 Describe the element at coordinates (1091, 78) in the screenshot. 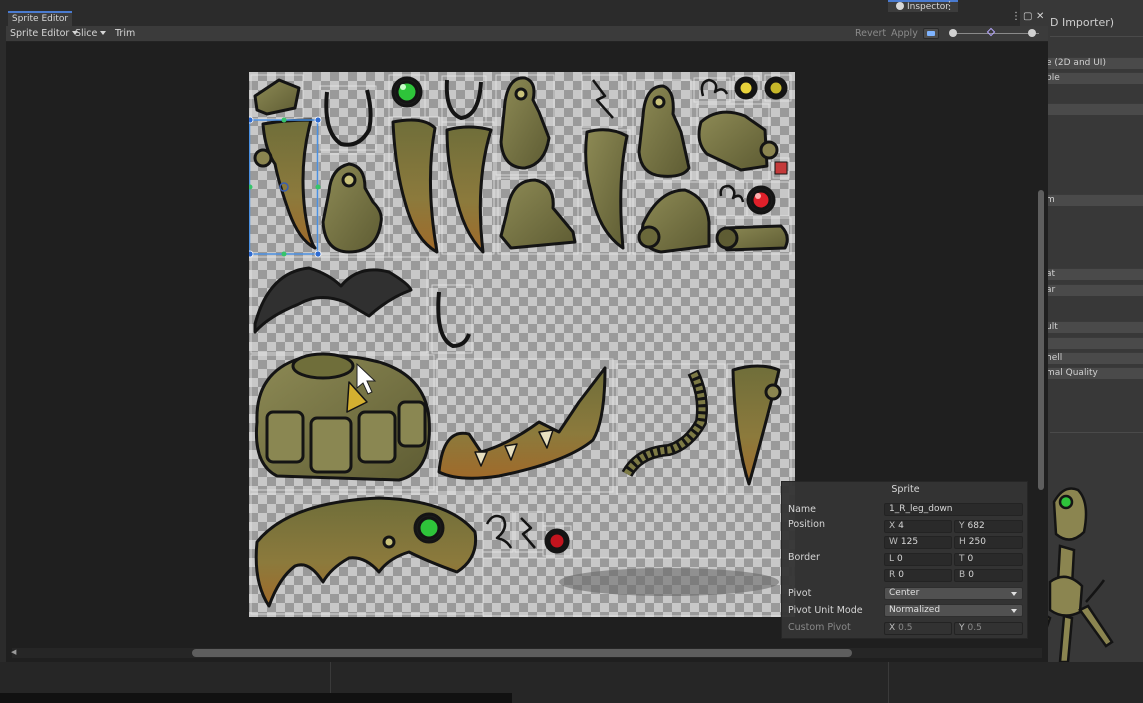

I see `inspector-field-sprite-mode: ple` at that location.